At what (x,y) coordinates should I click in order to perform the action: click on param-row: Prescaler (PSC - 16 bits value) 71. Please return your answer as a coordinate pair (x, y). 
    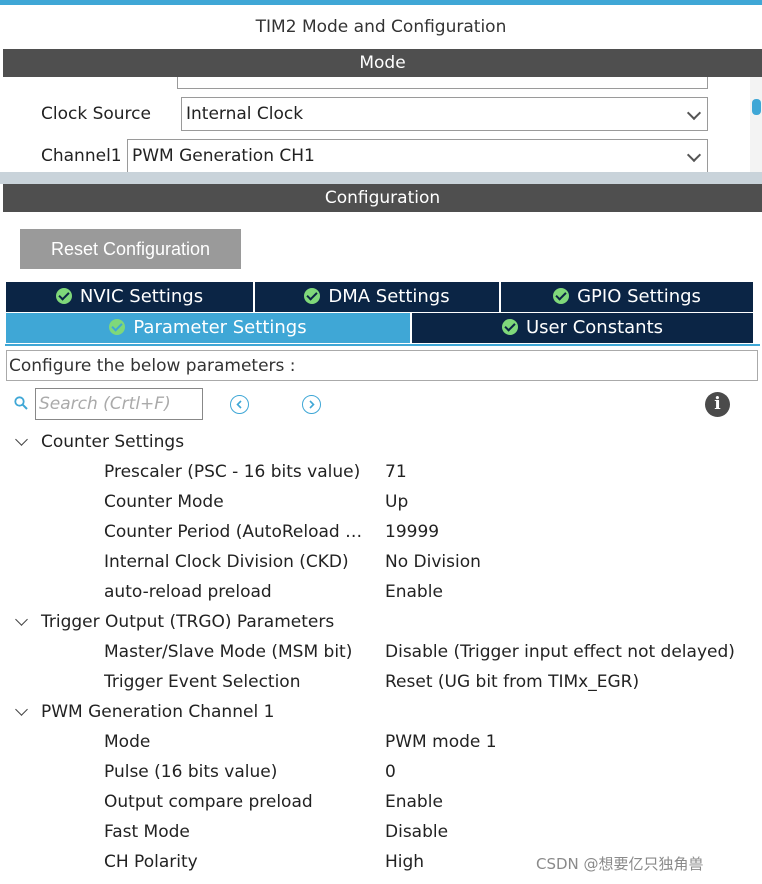
    Looking at the image, I should click on (381, 472).